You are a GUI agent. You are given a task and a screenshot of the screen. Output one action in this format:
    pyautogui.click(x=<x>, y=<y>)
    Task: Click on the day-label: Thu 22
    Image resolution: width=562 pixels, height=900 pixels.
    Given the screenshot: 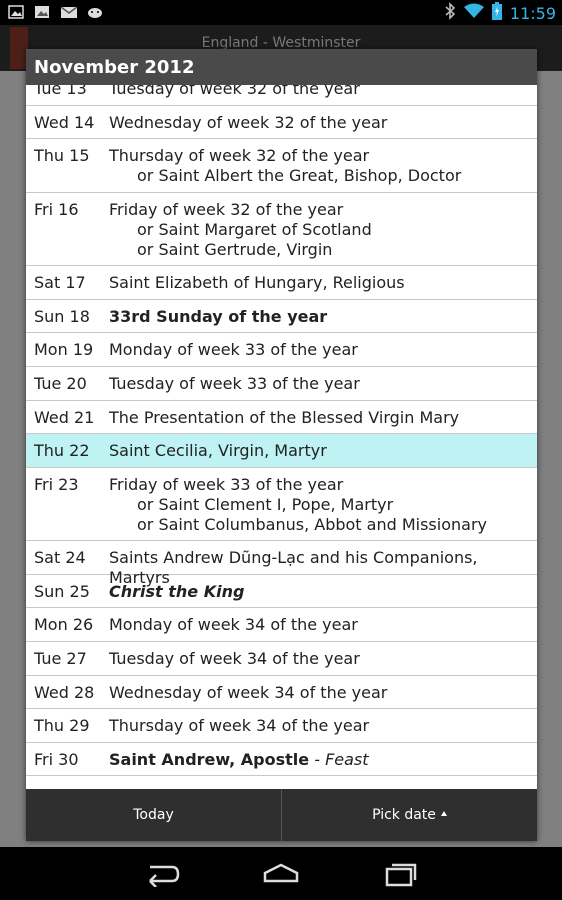 What is the action you would take?
    pyautogui.click(x=62, y=451)
    